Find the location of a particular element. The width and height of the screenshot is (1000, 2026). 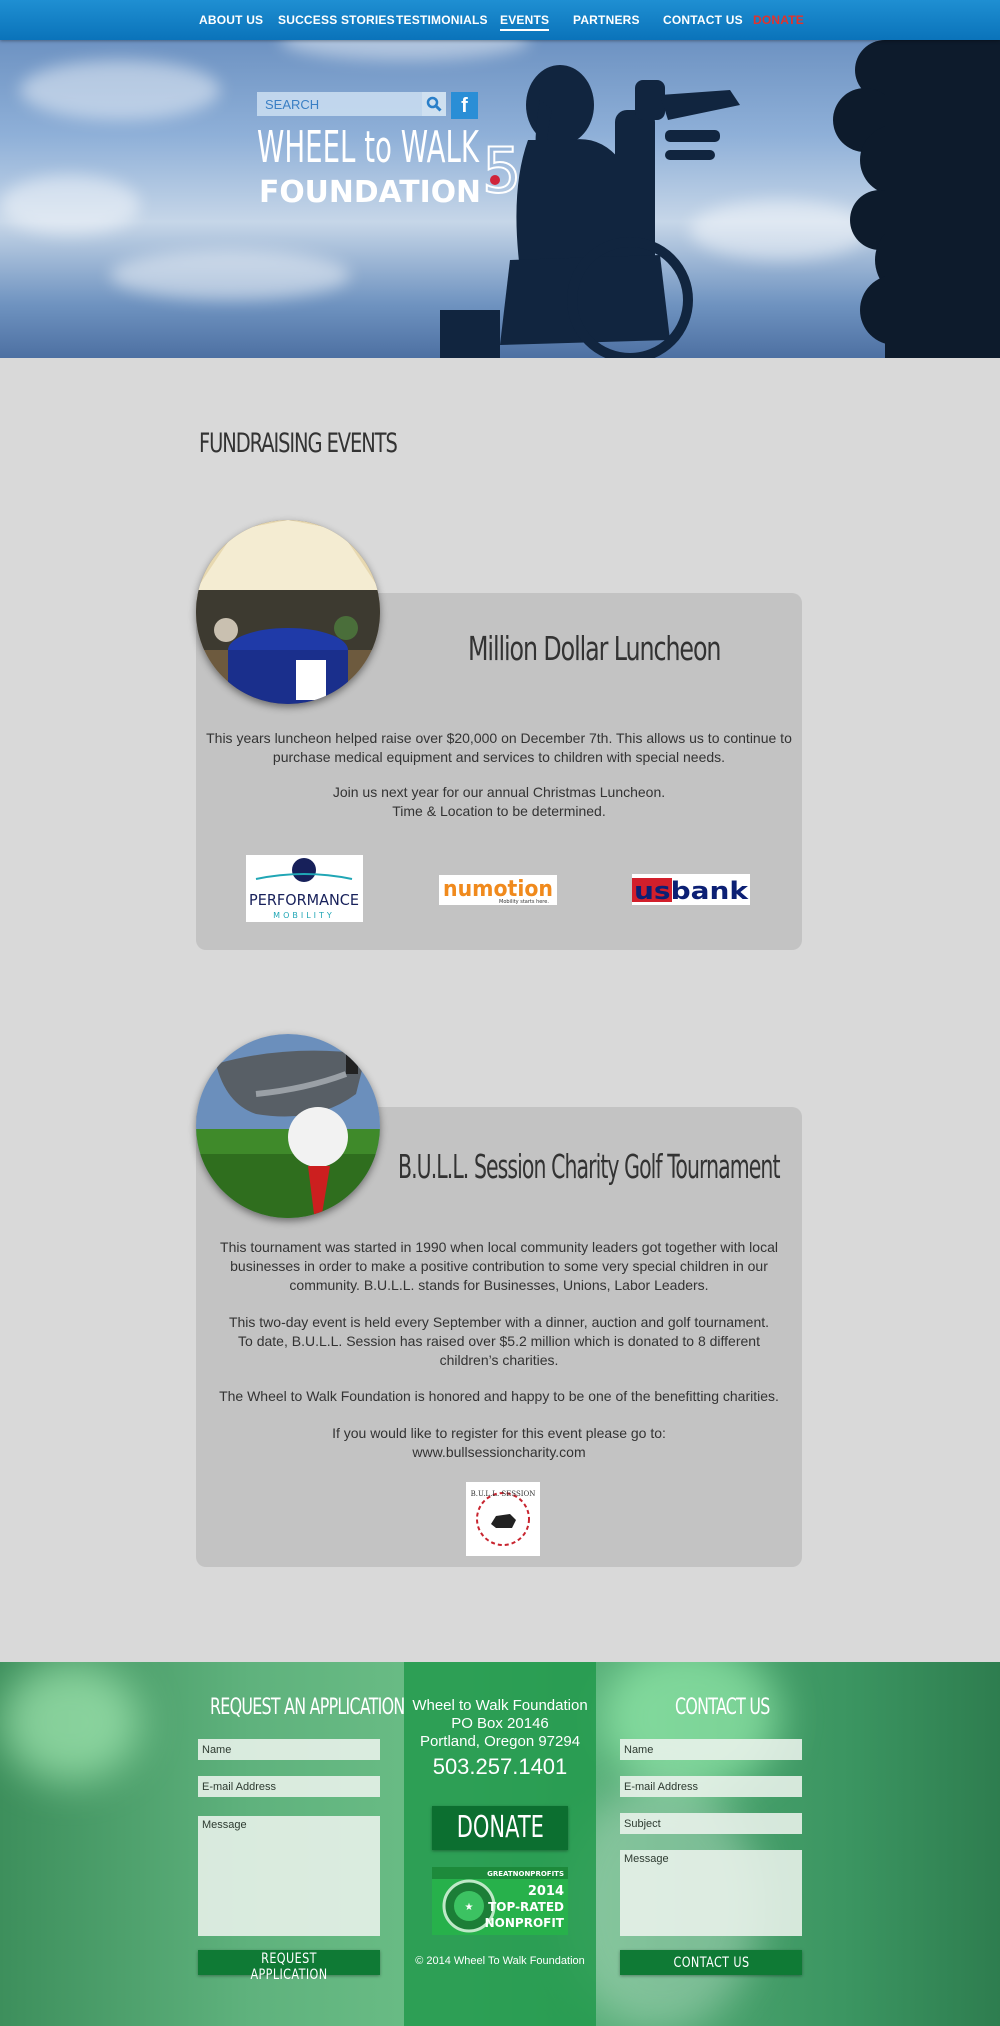

contact-subject-field is located at coordinates (711, 1823).